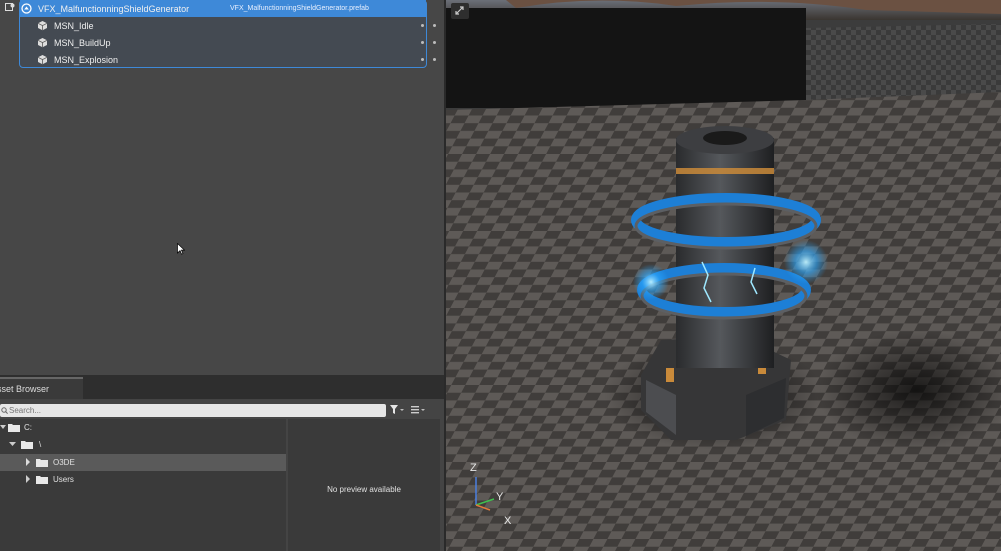 The image size is (1001, 551). What do you see at coordinates (500, 497) in the screenshot?
I see `axis-label-y: Y` at bounding box center [500, 497].